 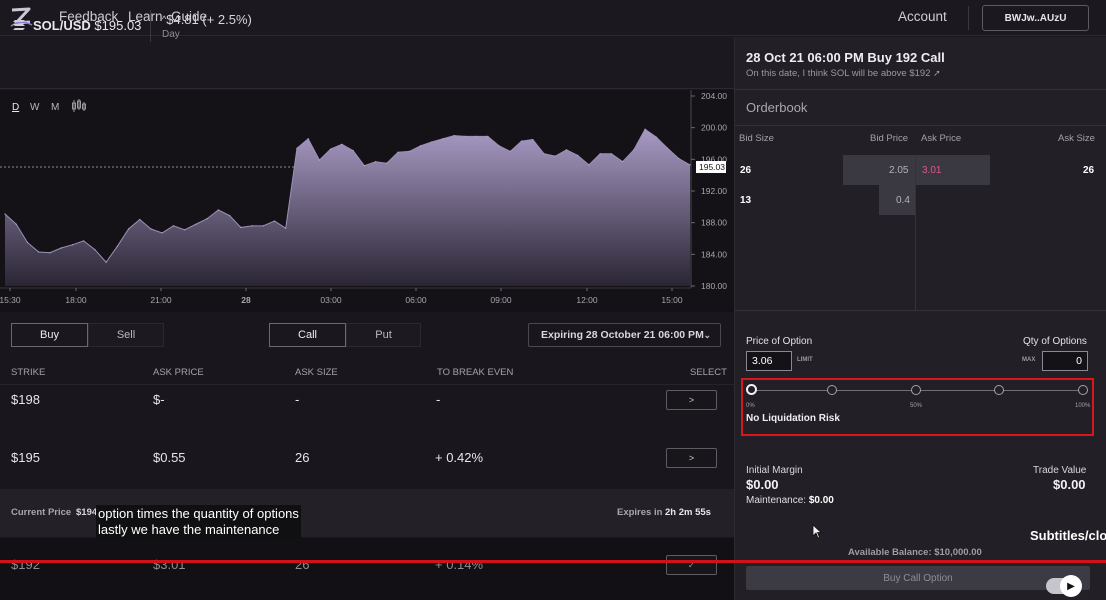 I want to click on available-balance: Available Balance: $10,000.00, so click(x=915, y=552).